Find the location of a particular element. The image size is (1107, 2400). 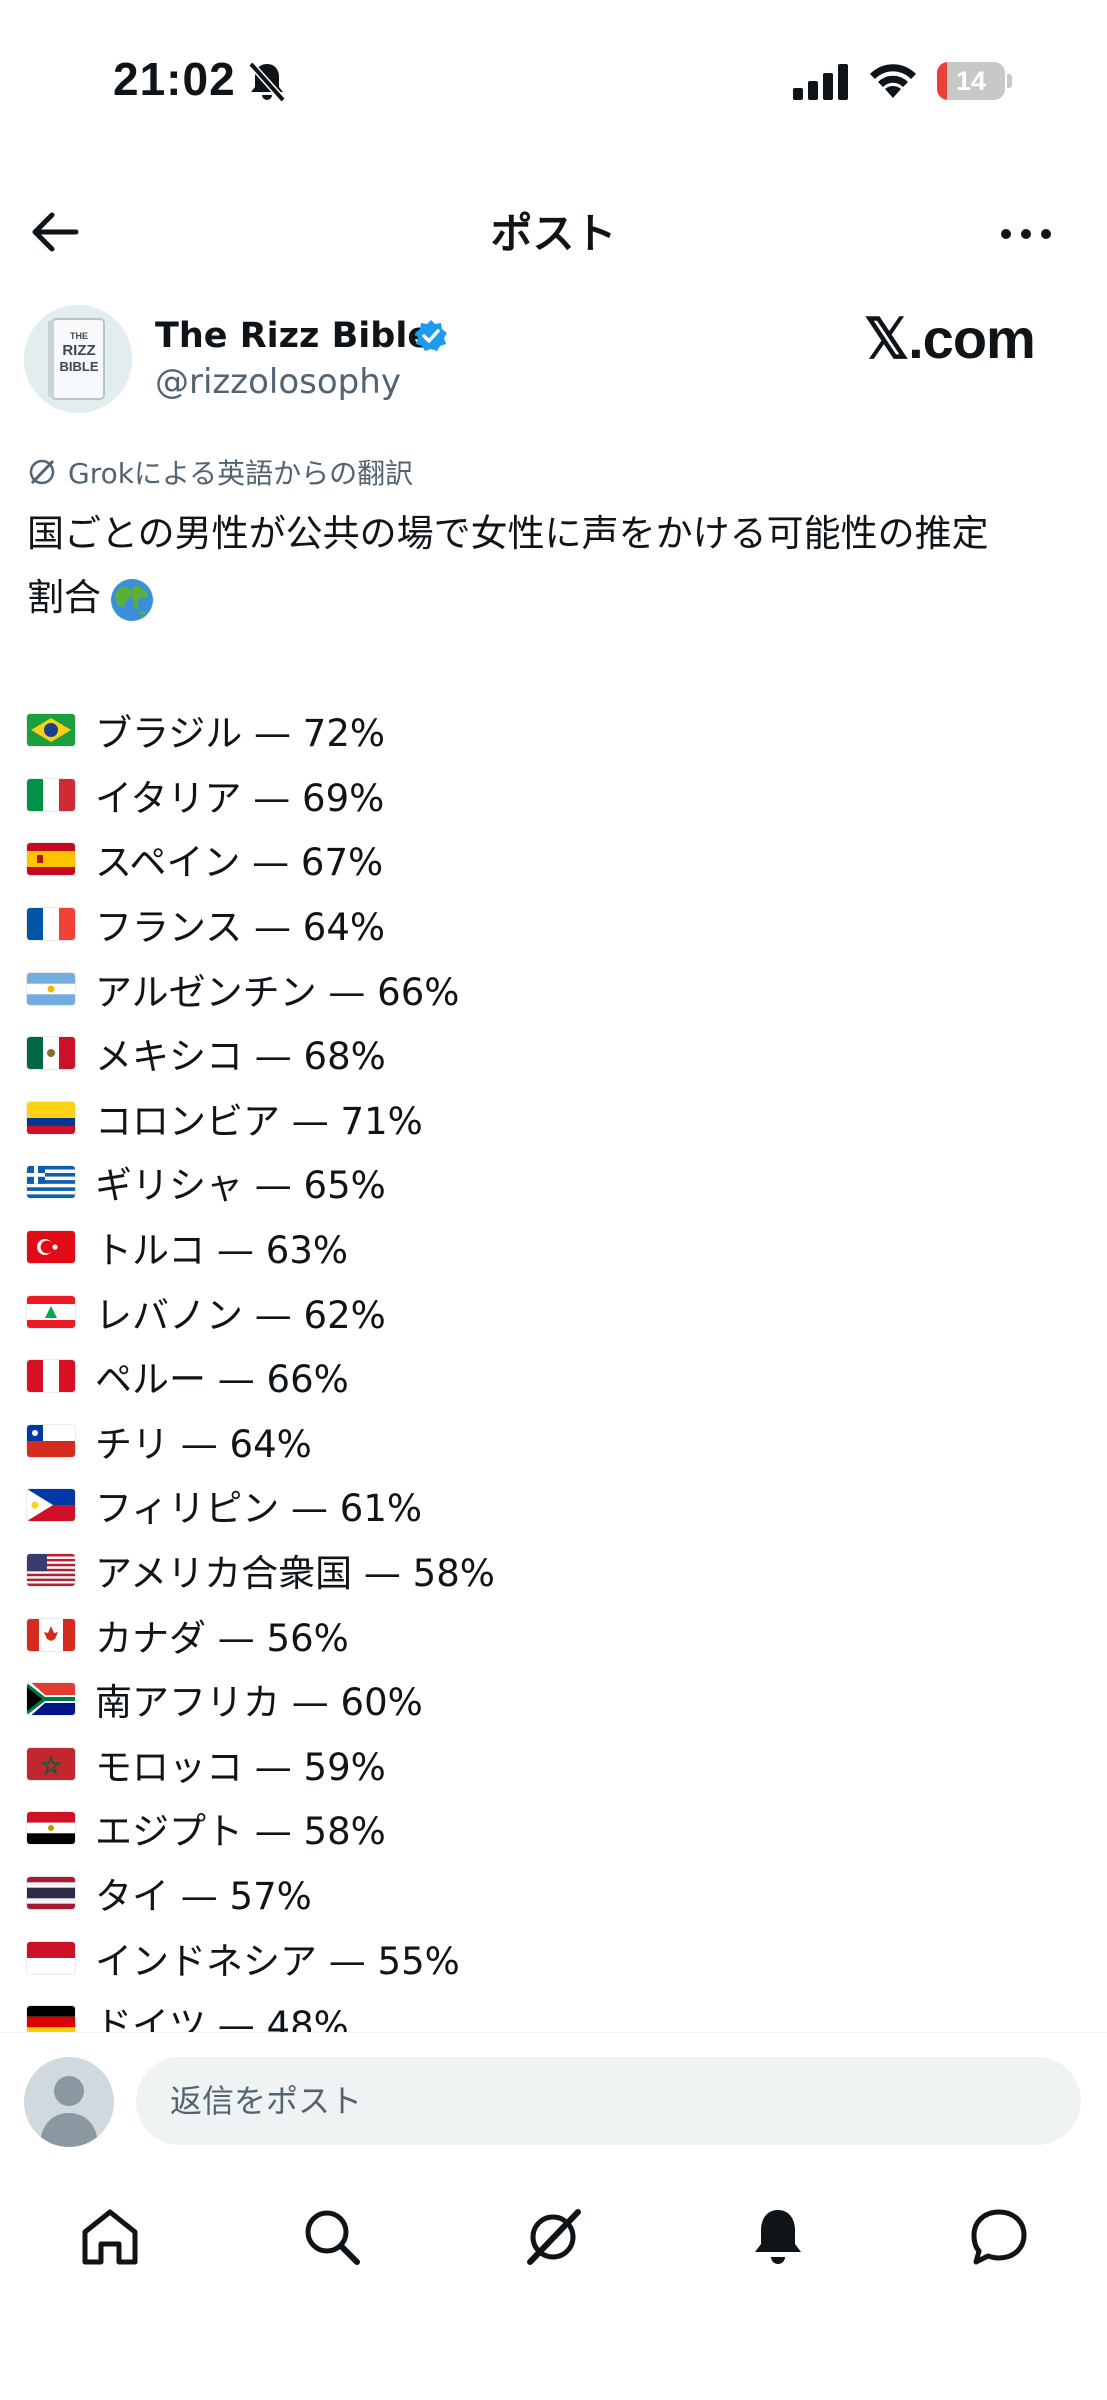

page-title: ポスト is located at coordinates (553, 233).